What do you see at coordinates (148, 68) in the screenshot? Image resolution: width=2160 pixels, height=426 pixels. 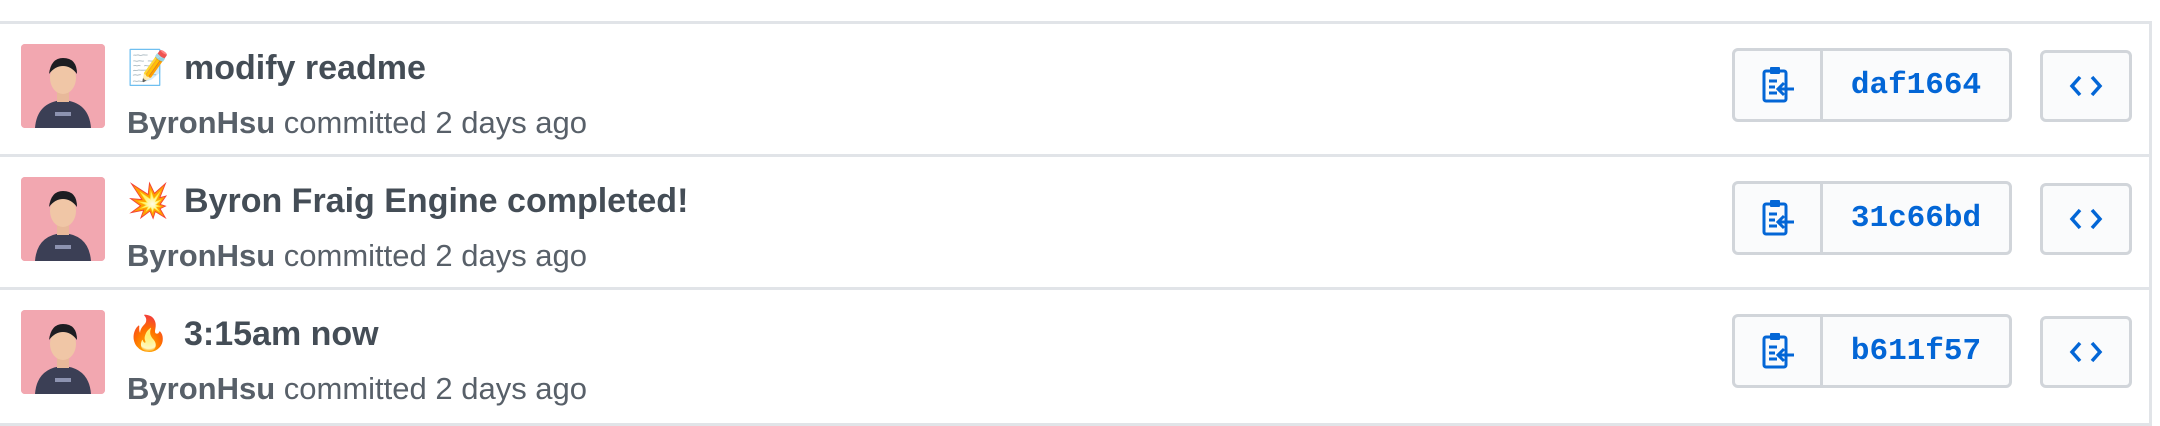 I see `memo-icon: 📝` at bounding box center [148, 68].